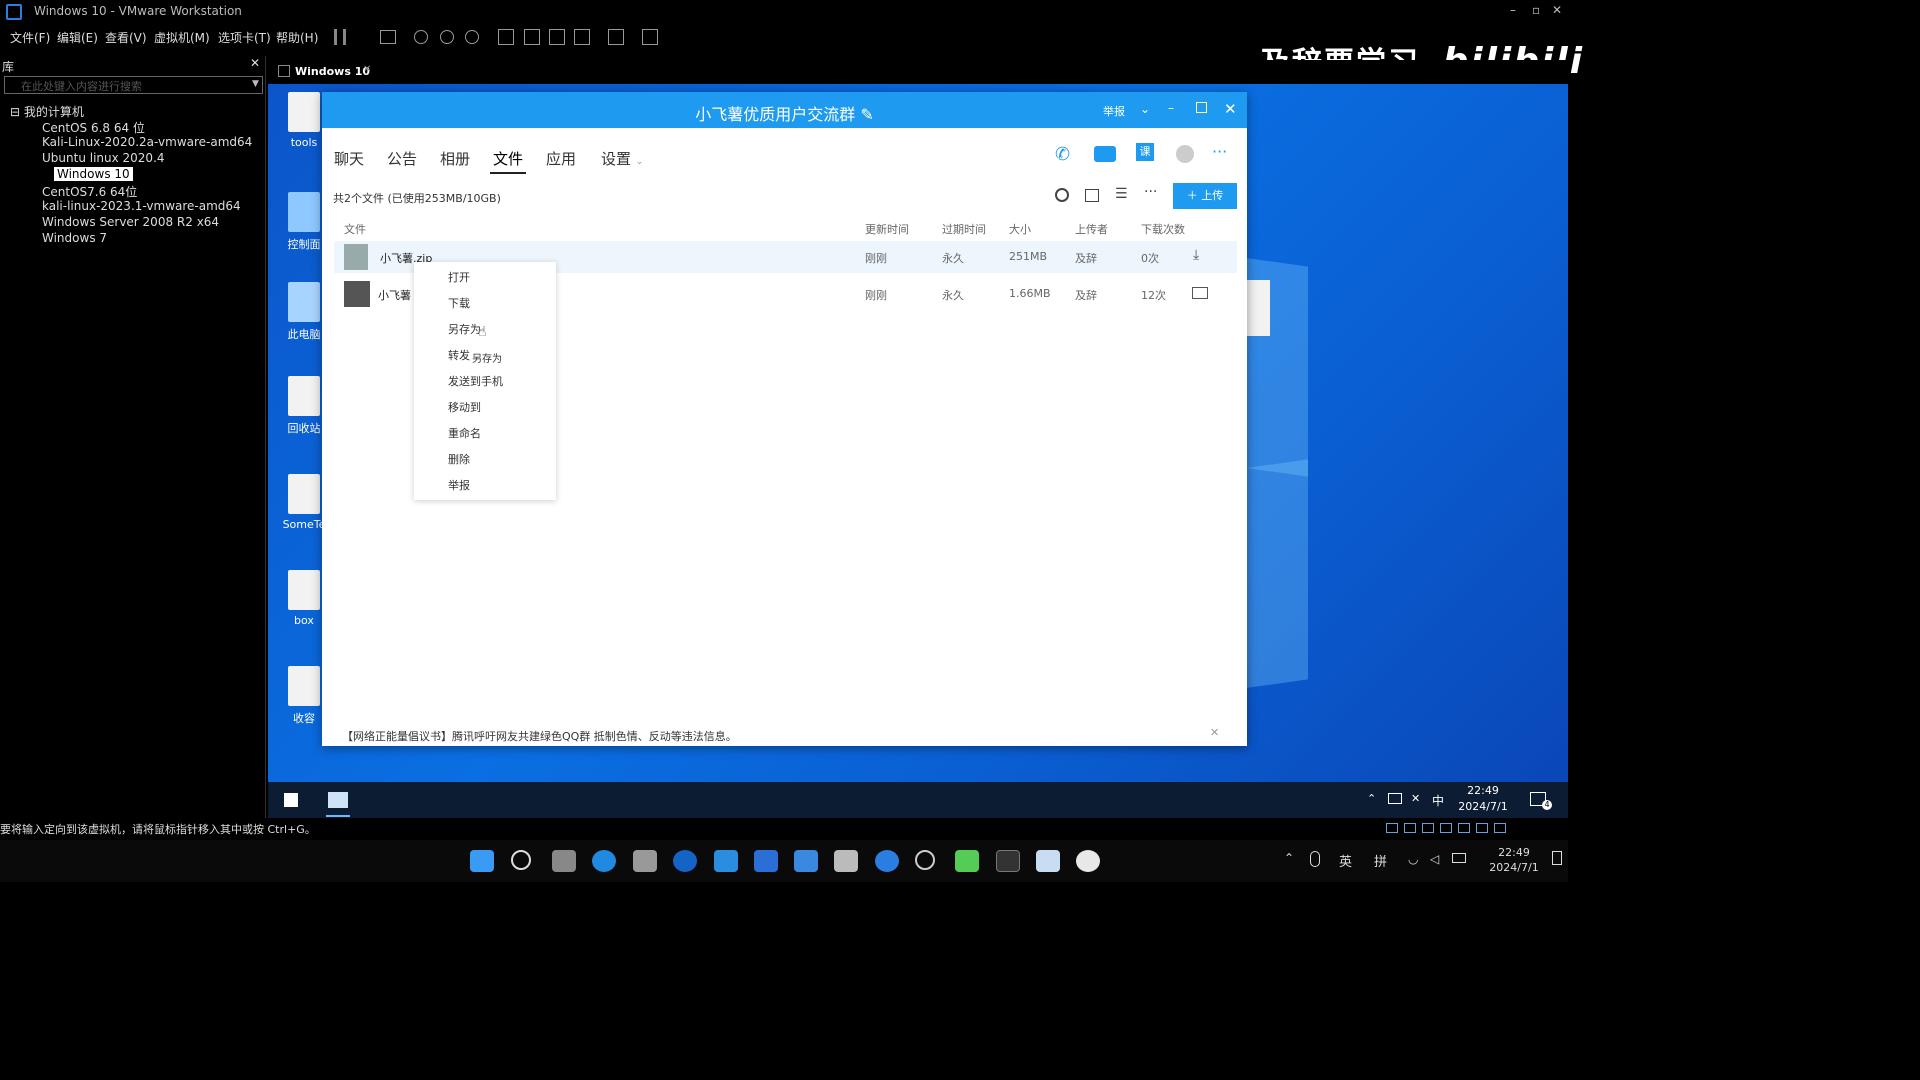 The image size is (1920, 1080). I want to click on fullscreen-icon, so click(557, 37).